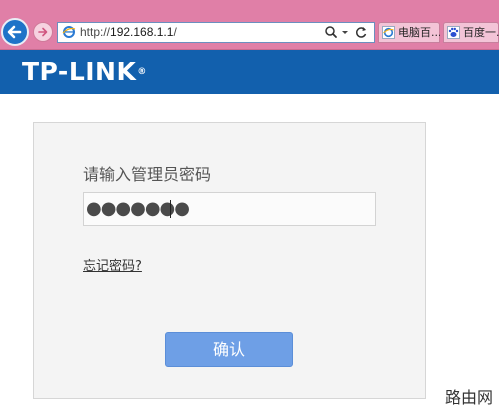  What do you see at coordinates (112, 267) in the screenshot?
I see `forgot-password-link: 忘记密码?` at bounding box center [112, 267].